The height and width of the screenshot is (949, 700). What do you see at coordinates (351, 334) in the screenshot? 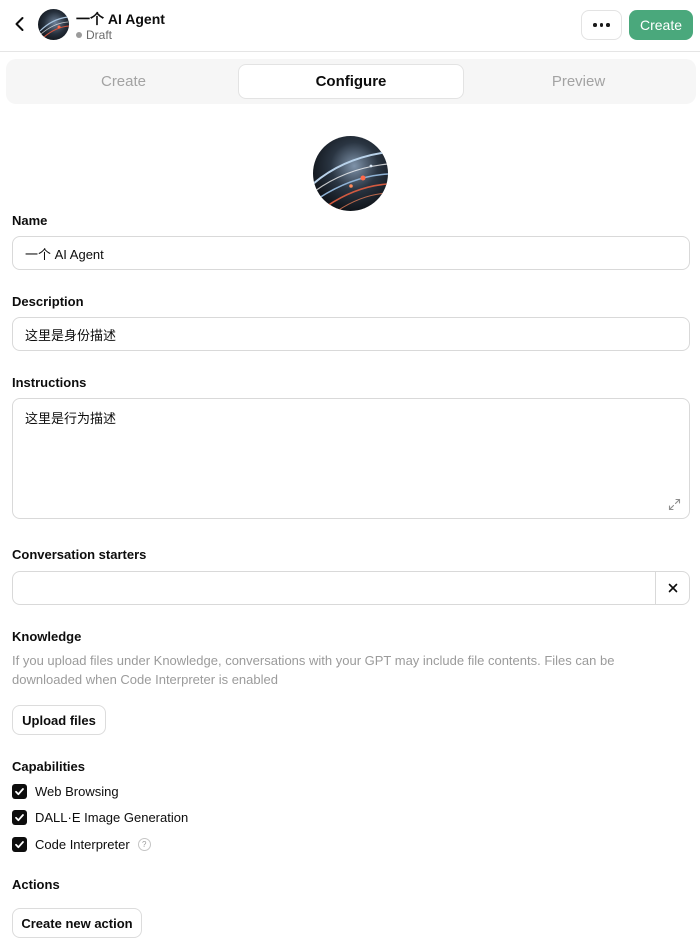
I see `description-input: 这里是身份描述` at bounding box center [351, 334].